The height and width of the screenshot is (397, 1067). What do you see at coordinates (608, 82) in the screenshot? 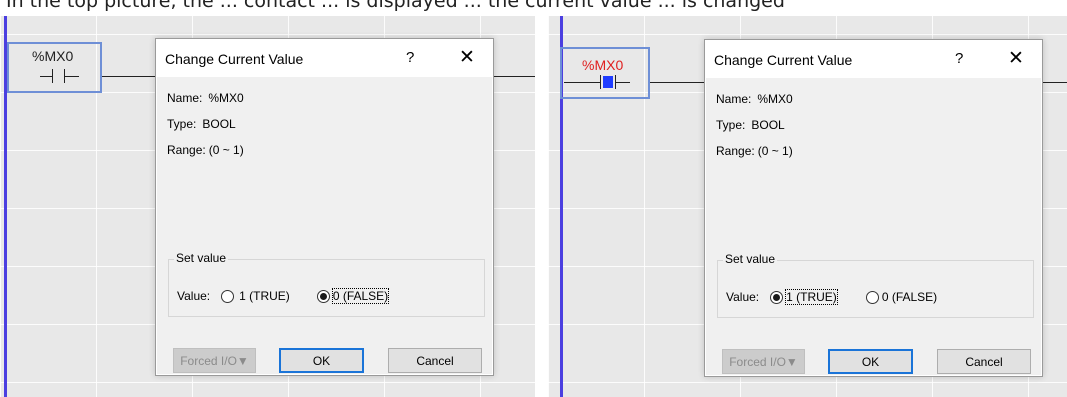
I see `contact-on-fill` at bounding box center [608, 82].